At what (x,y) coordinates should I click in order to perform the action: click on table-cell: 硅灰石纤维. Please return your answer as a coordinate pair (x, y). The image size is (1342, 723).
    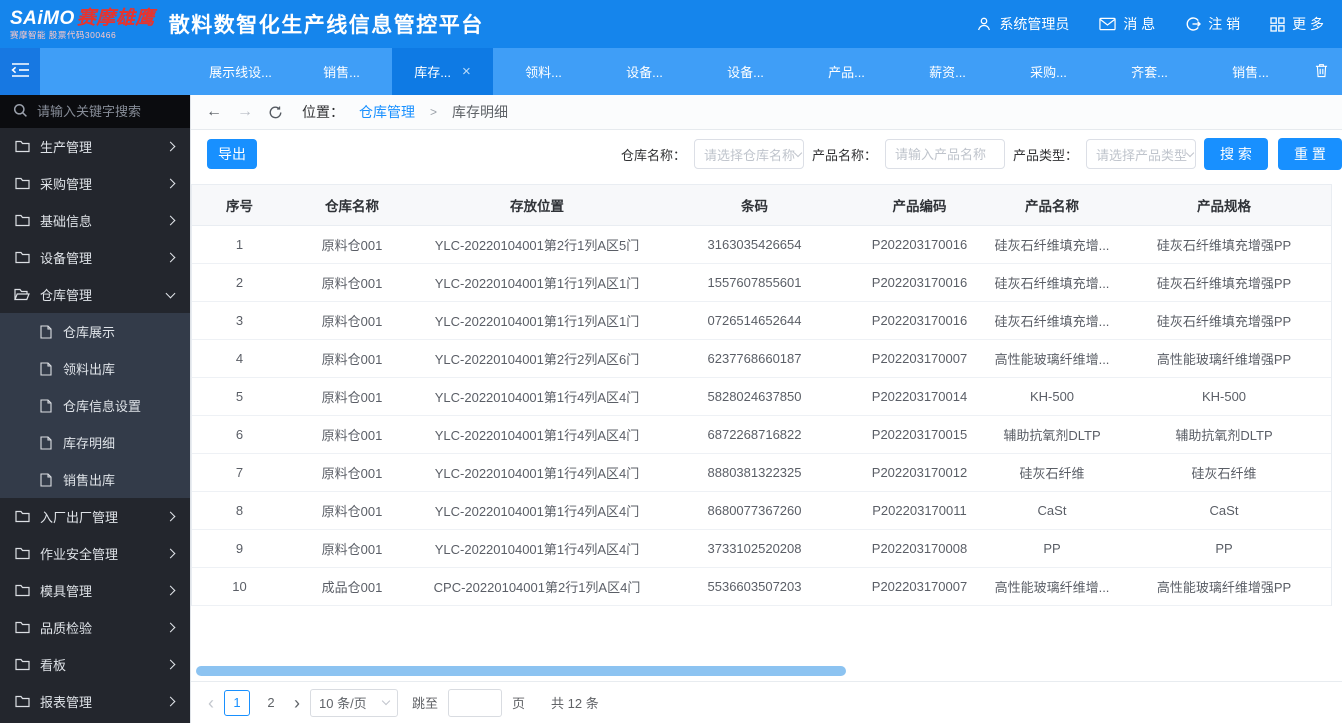
    Looking at the image, I should click on (1224, 472).